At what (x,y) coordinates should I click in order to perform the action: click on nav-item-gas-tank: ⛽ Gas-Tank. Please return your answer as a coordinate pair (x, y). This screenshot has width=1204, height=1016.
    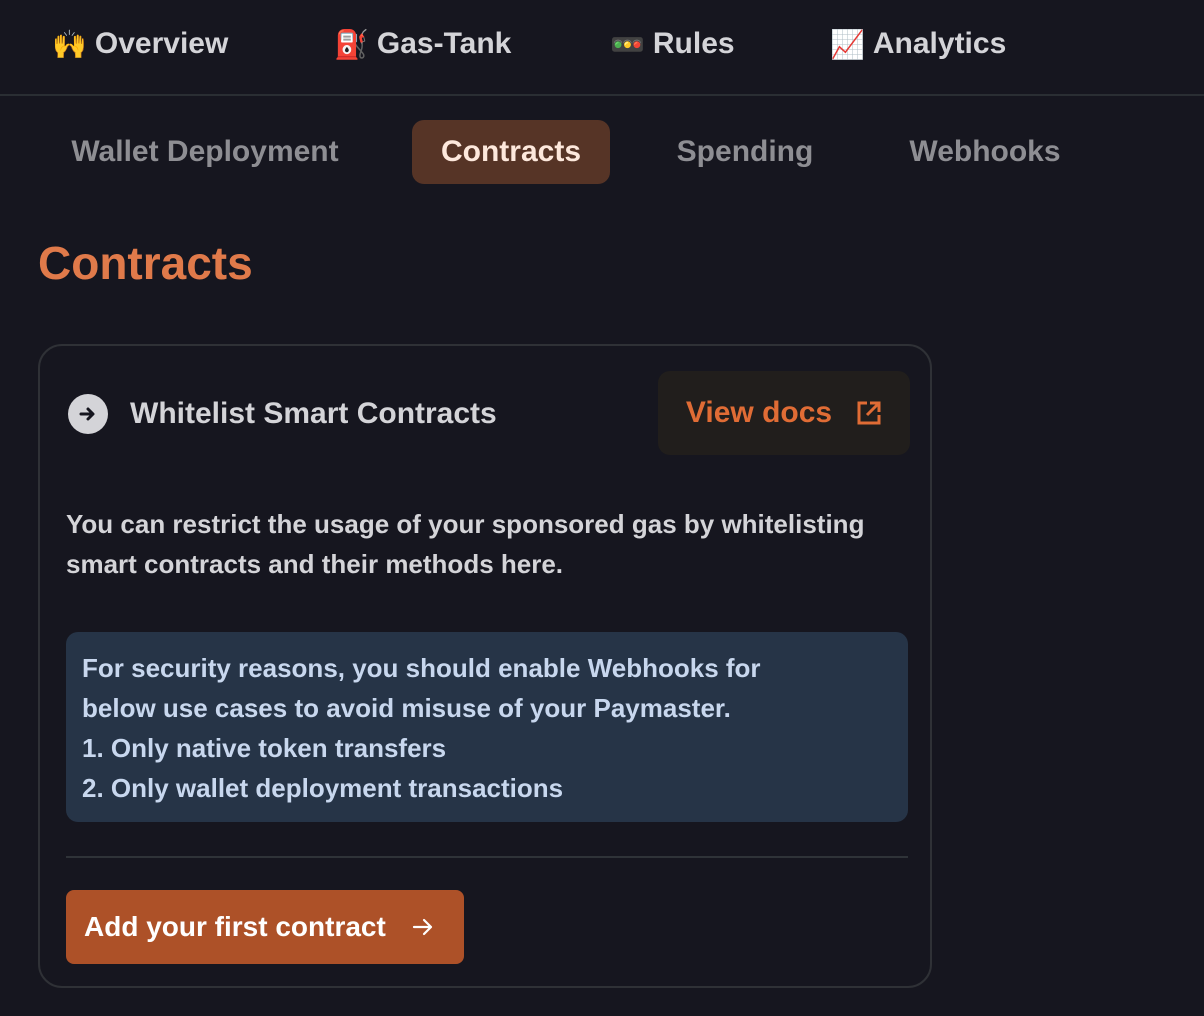
    Looking at the image, I should click on (422, 44).